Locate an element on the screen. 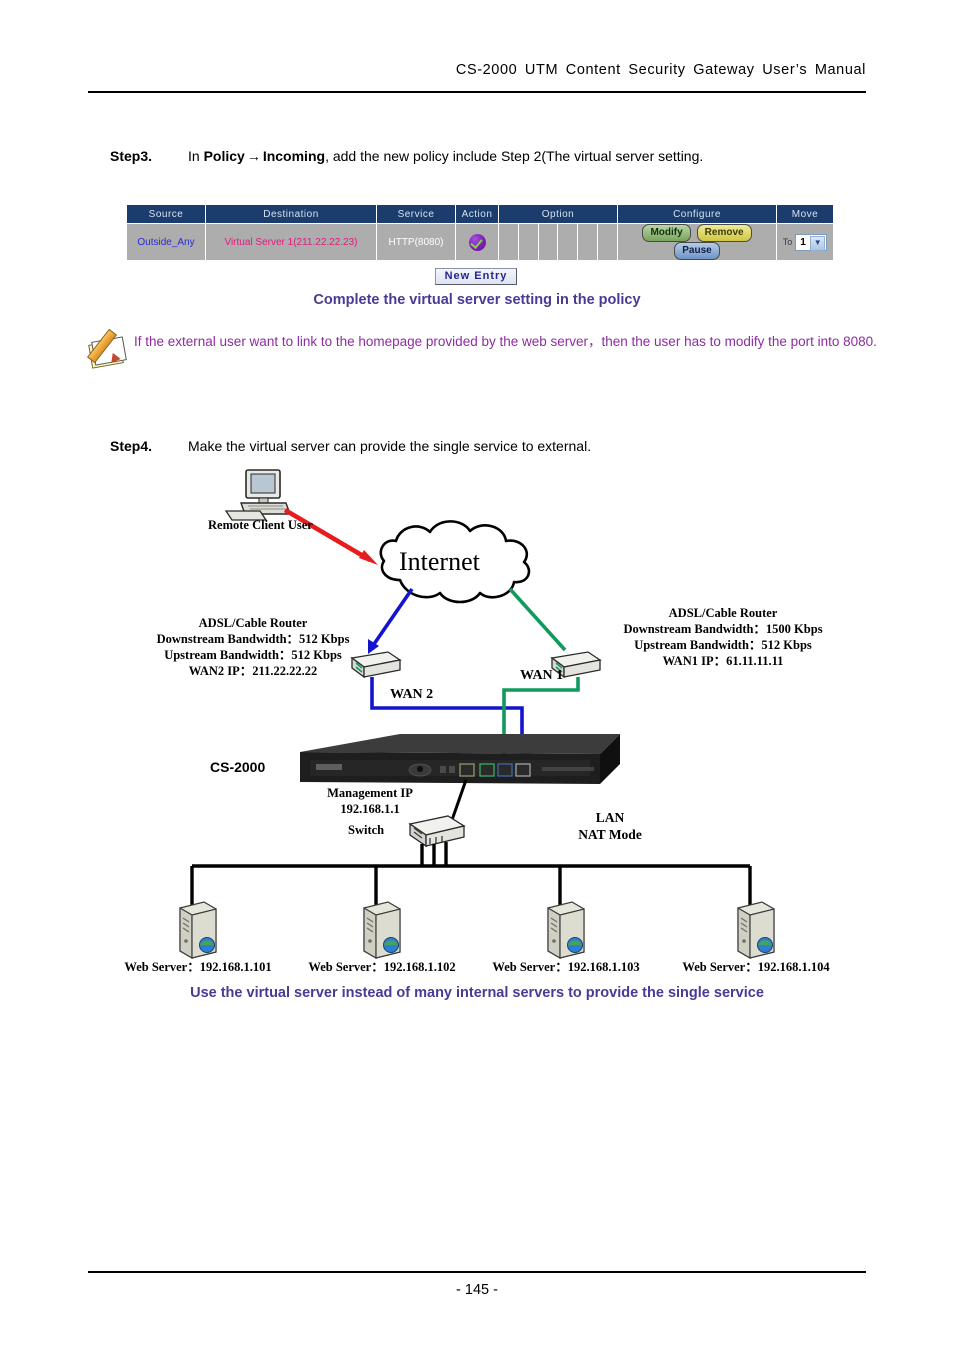  step3-bold-policy: Policy is located at coordinates (224, 156).